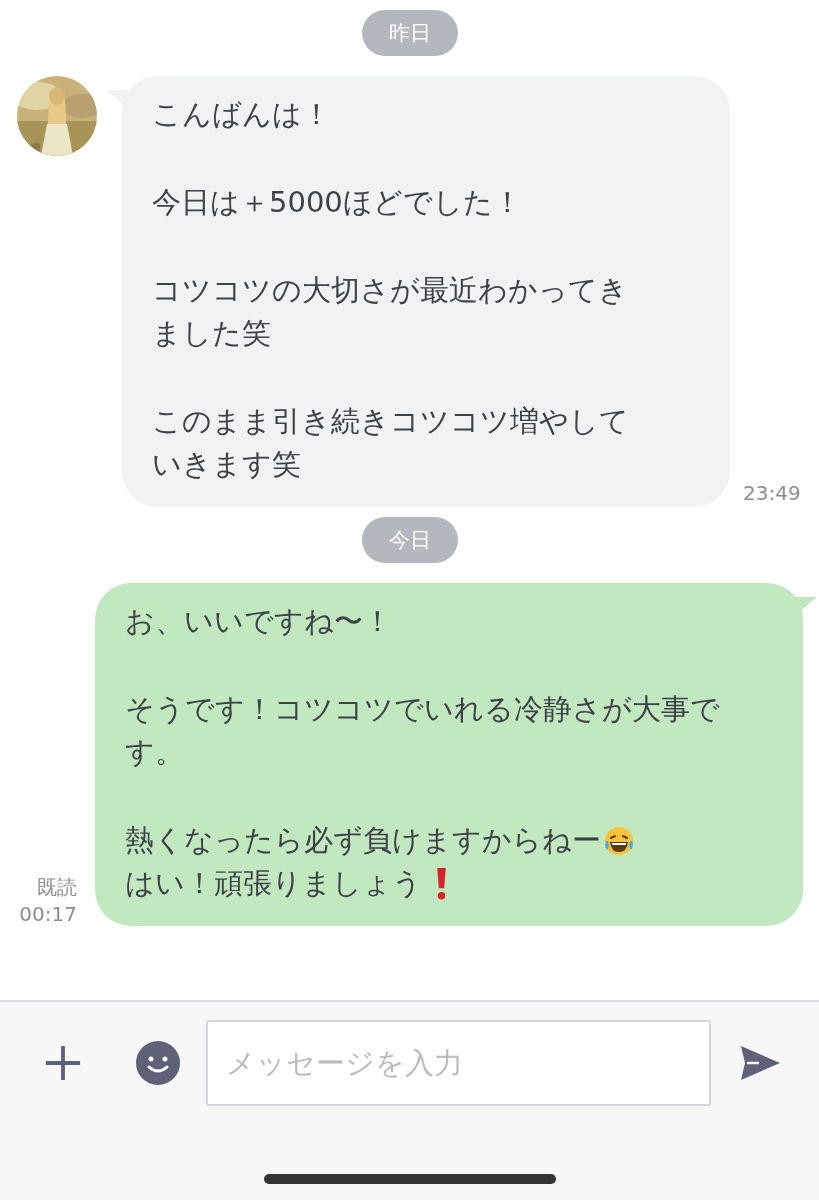  I want to click on laughing-face-icon, so click(619, 840).